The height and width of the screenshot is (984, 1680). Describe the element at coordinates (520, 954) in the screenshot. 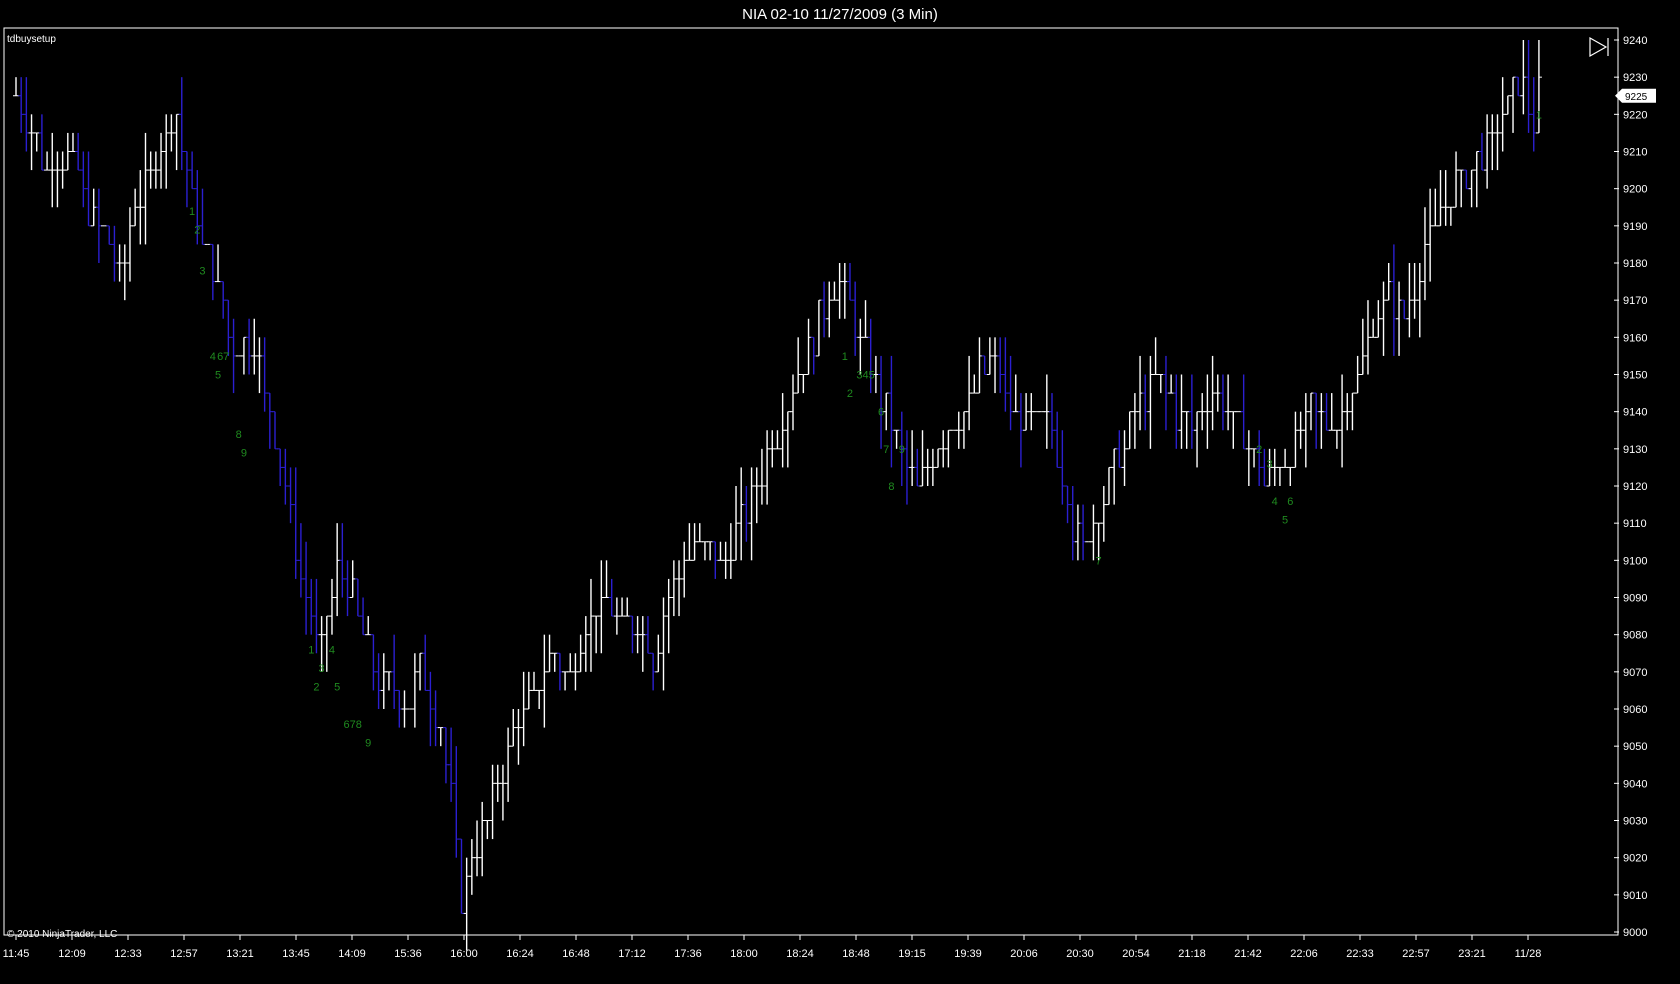

I see `time-tick-label: 16:24` at that location.